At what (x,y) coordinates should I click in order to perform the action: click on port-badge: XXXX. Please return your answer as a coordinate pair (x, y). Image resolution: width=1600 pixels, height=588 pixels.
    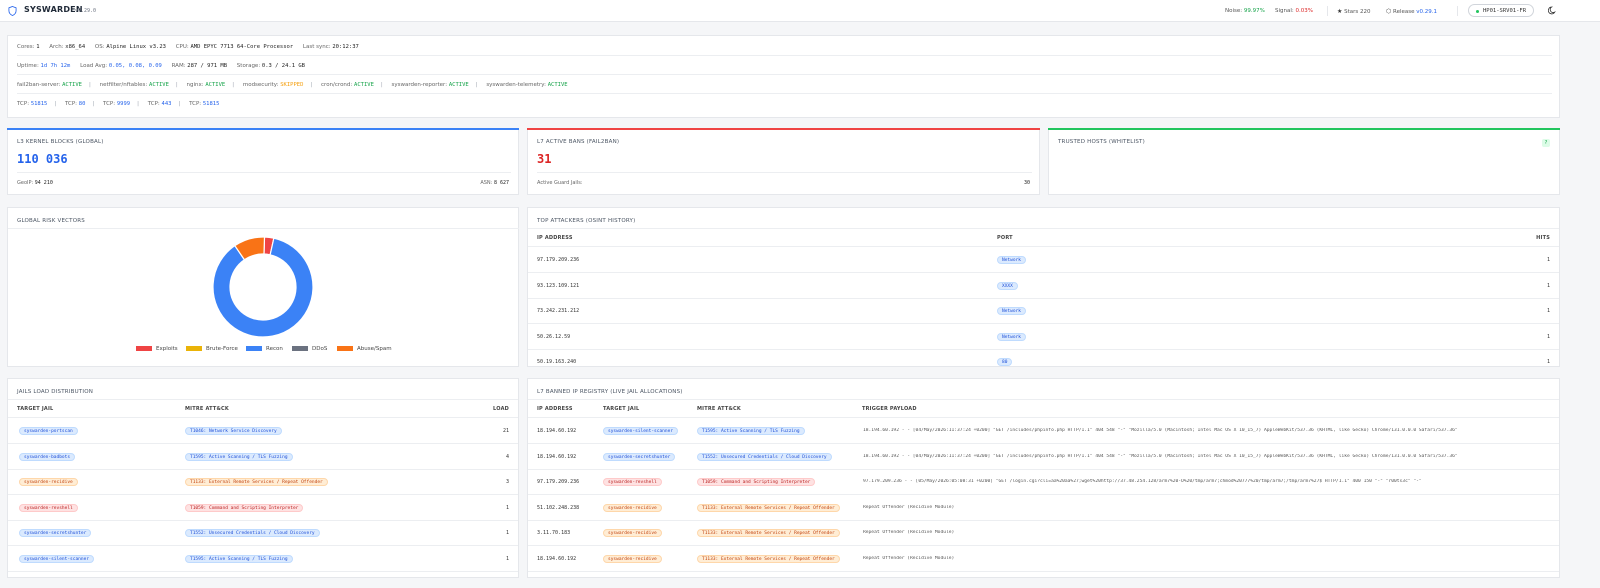
    Looking at the image, I should click on (1007, 285).